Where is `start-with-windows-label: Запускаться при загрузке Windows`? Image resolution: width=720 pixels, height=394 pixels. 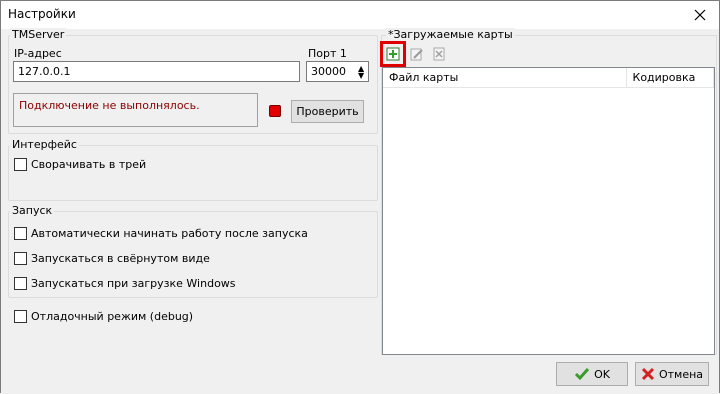
start-with-windows-label: Запускаться при загрузке Windows is located at coordinates (133, 283).